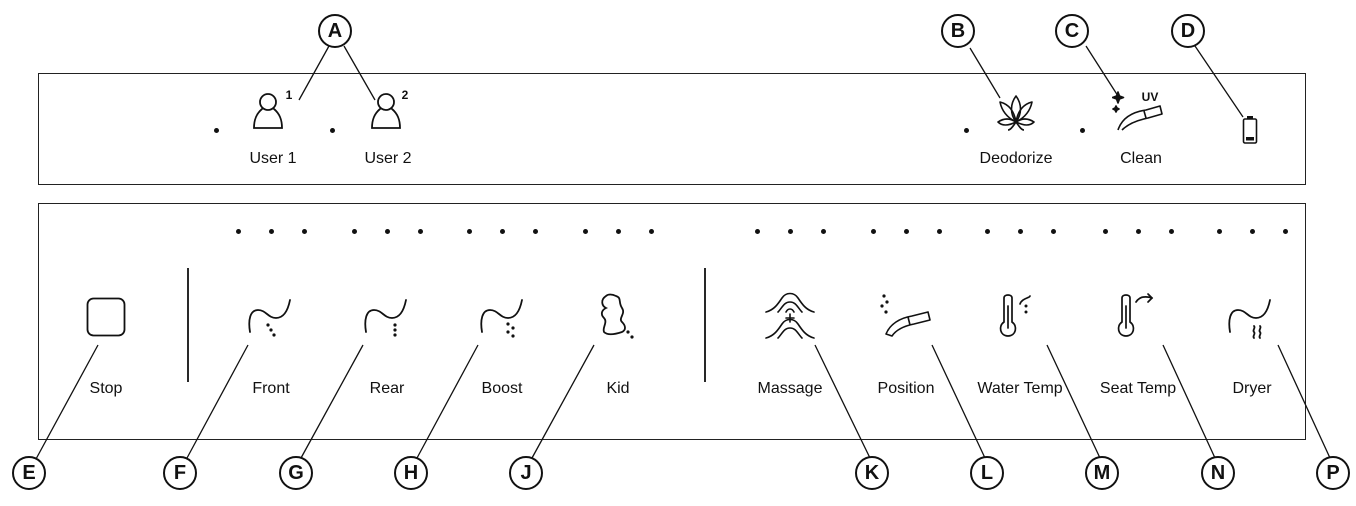 The width and height of the screenshot is (1356, 506). What do you see at coordinates (1020, 388) in the screenshot?
I see `water-temp-label: Water Temp` at bounding box center [1020, 388].